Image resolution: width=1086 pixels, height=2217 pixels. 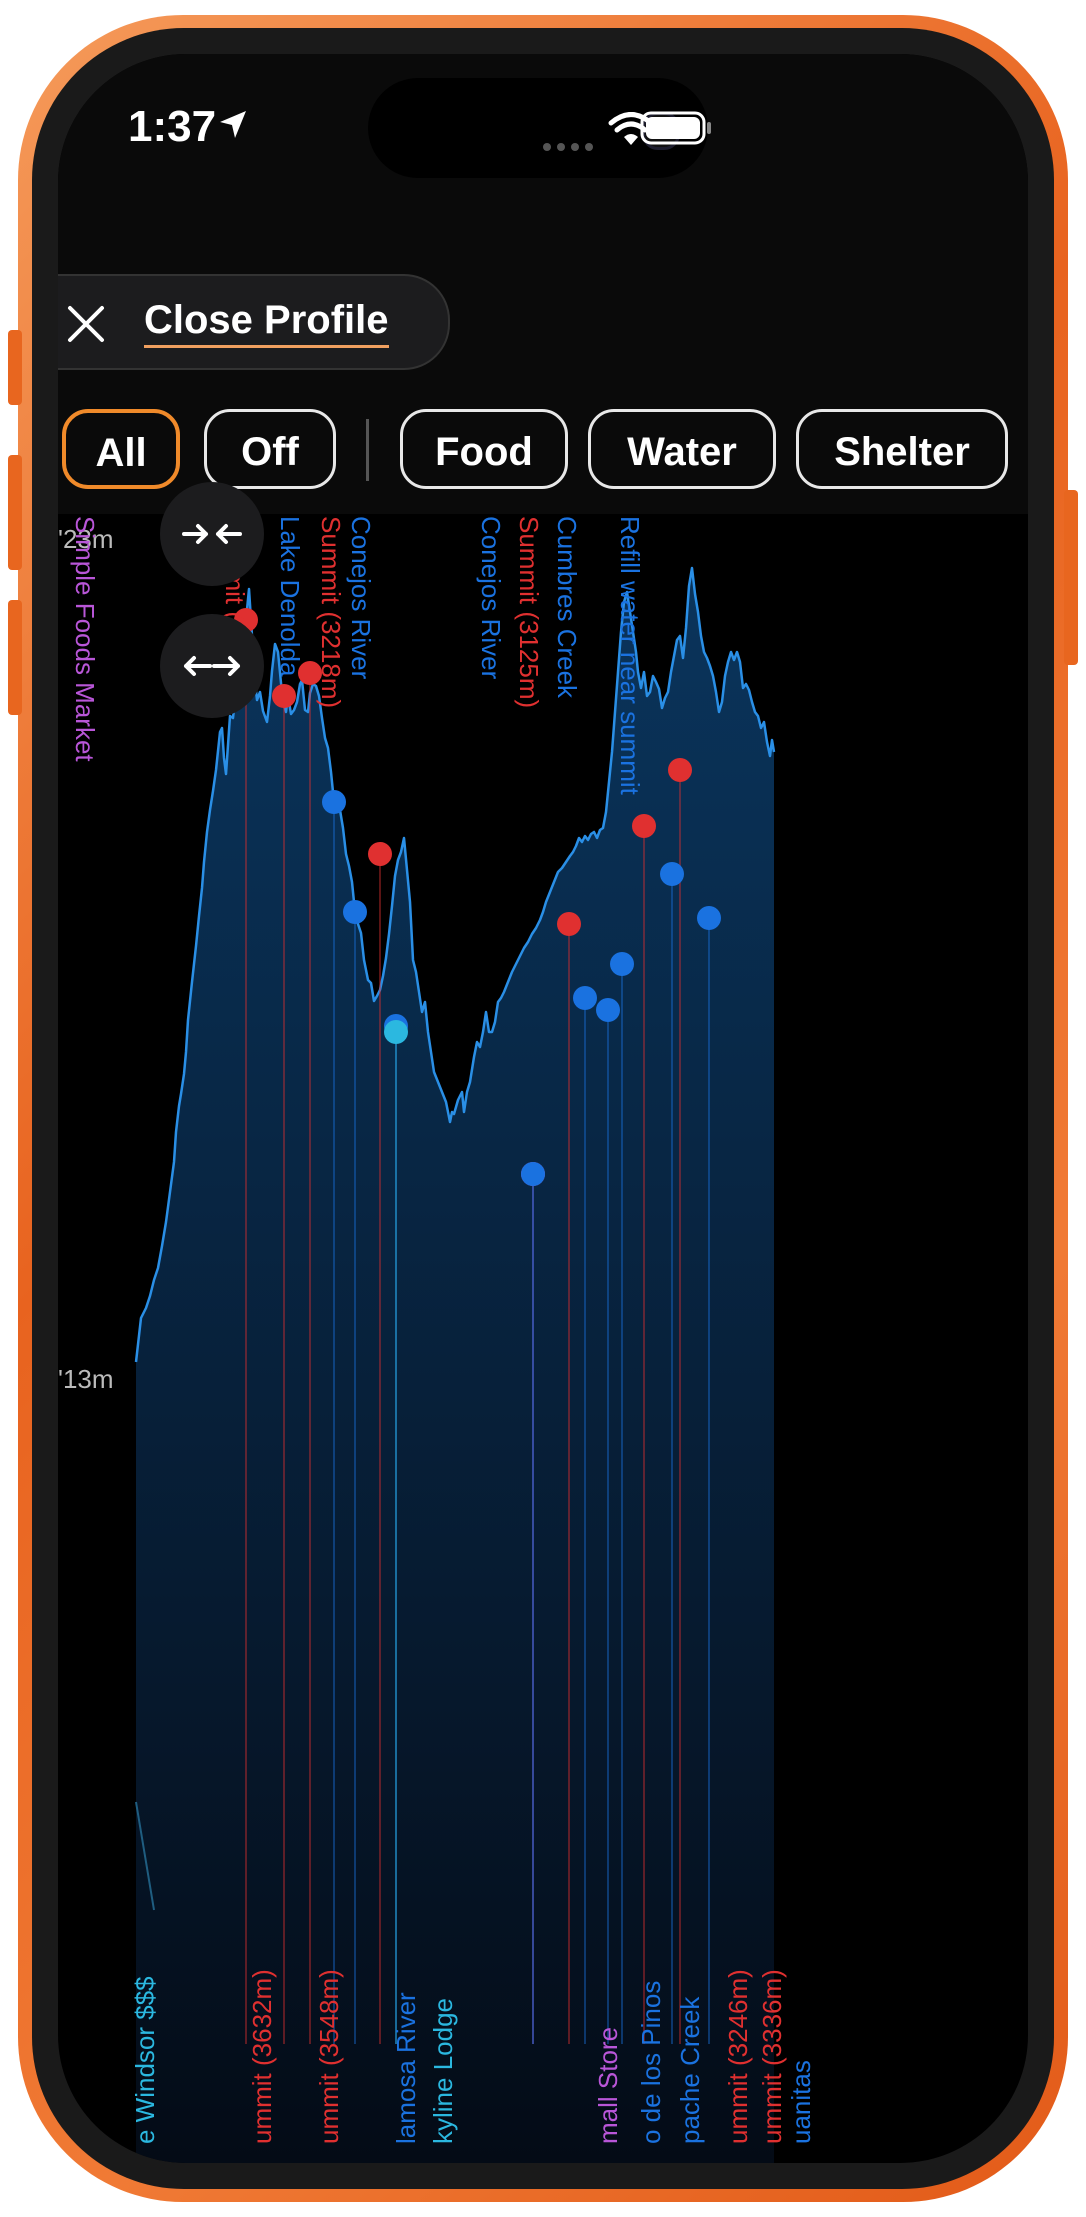 What do you see at coordinates (85, 639) in the screenshot?
I see `waypoint-label-top: Simple Foods Market` at bounding box center [85, 639].